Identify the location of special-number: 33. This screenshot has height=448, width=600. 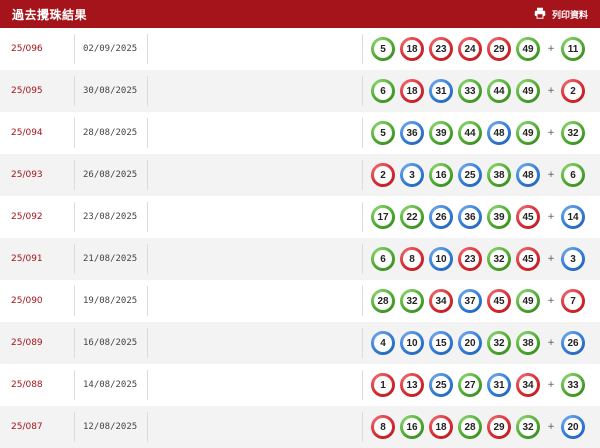
(573, 385).